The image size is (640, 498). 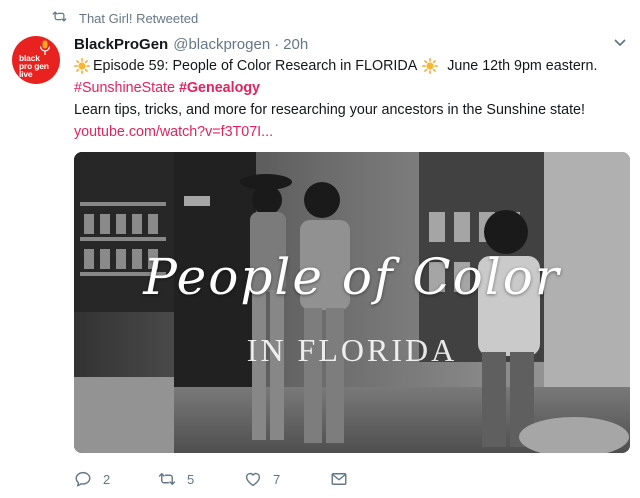 I want to click on heart-icon, so click(x=253, y=479).